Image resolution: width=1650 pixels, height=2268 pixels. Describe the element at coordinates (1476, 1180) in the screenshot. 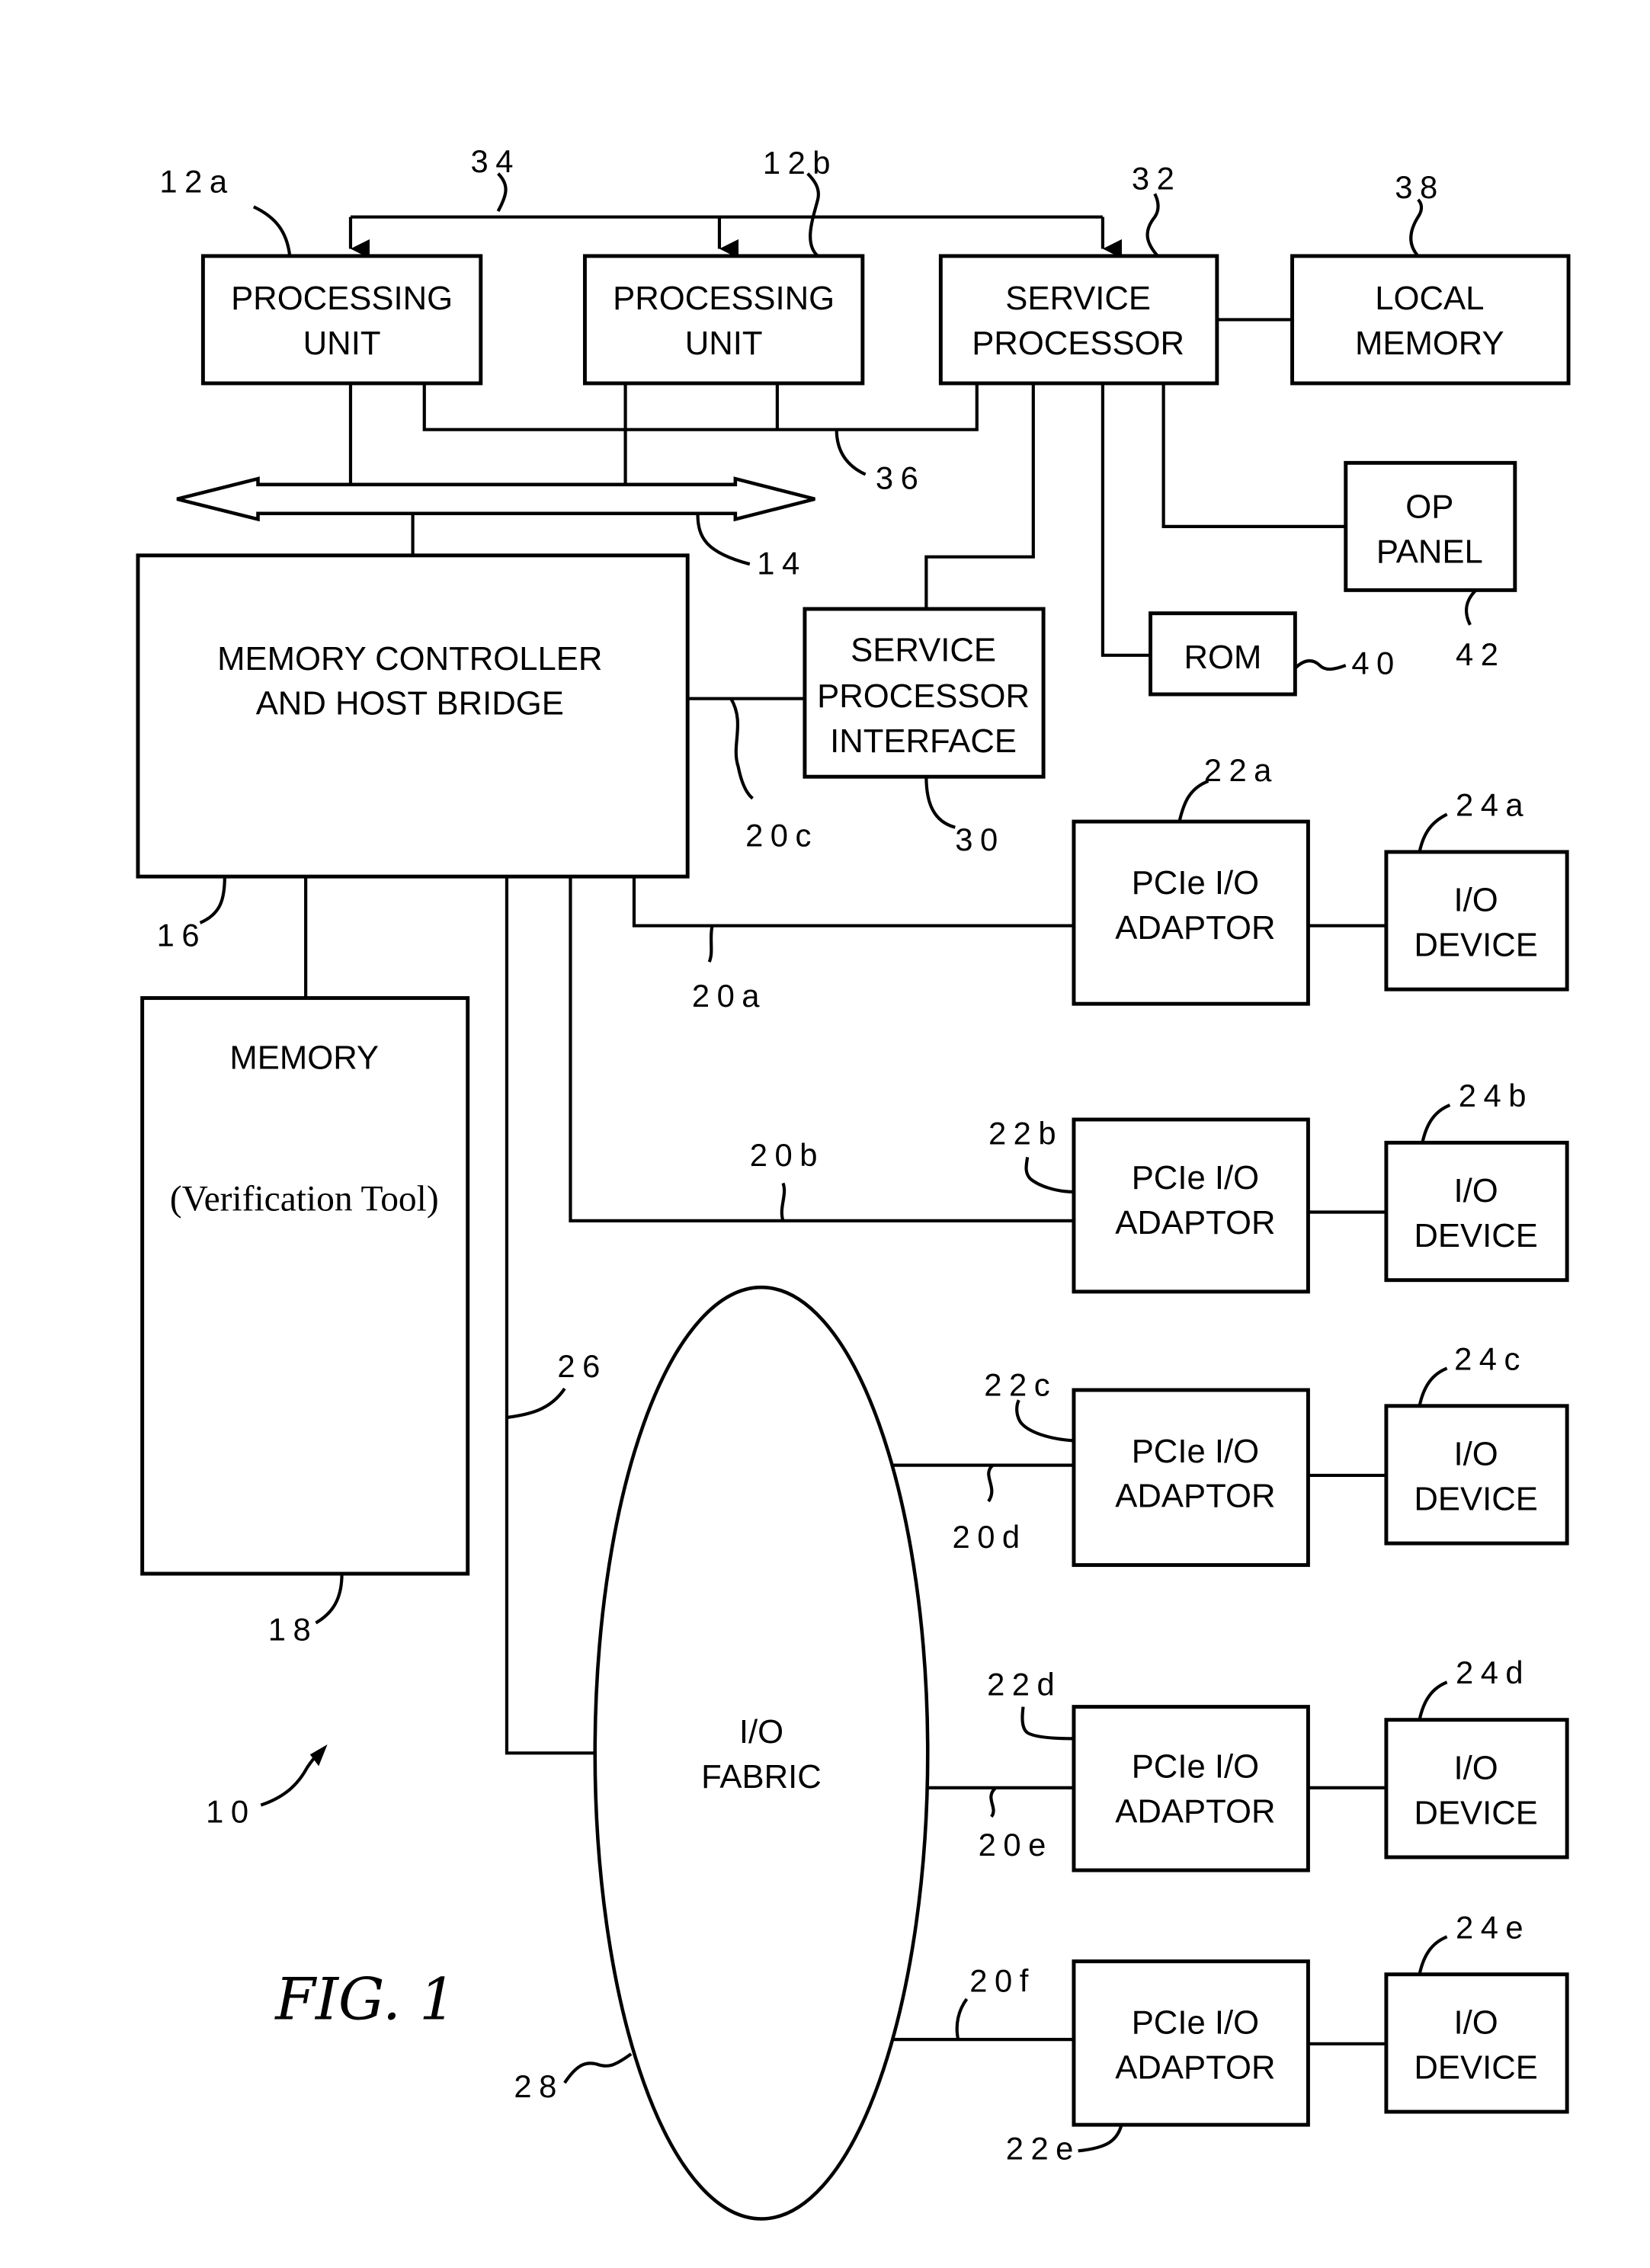

I see `io-device-24b: I/O DEVICE 24b` at that location.